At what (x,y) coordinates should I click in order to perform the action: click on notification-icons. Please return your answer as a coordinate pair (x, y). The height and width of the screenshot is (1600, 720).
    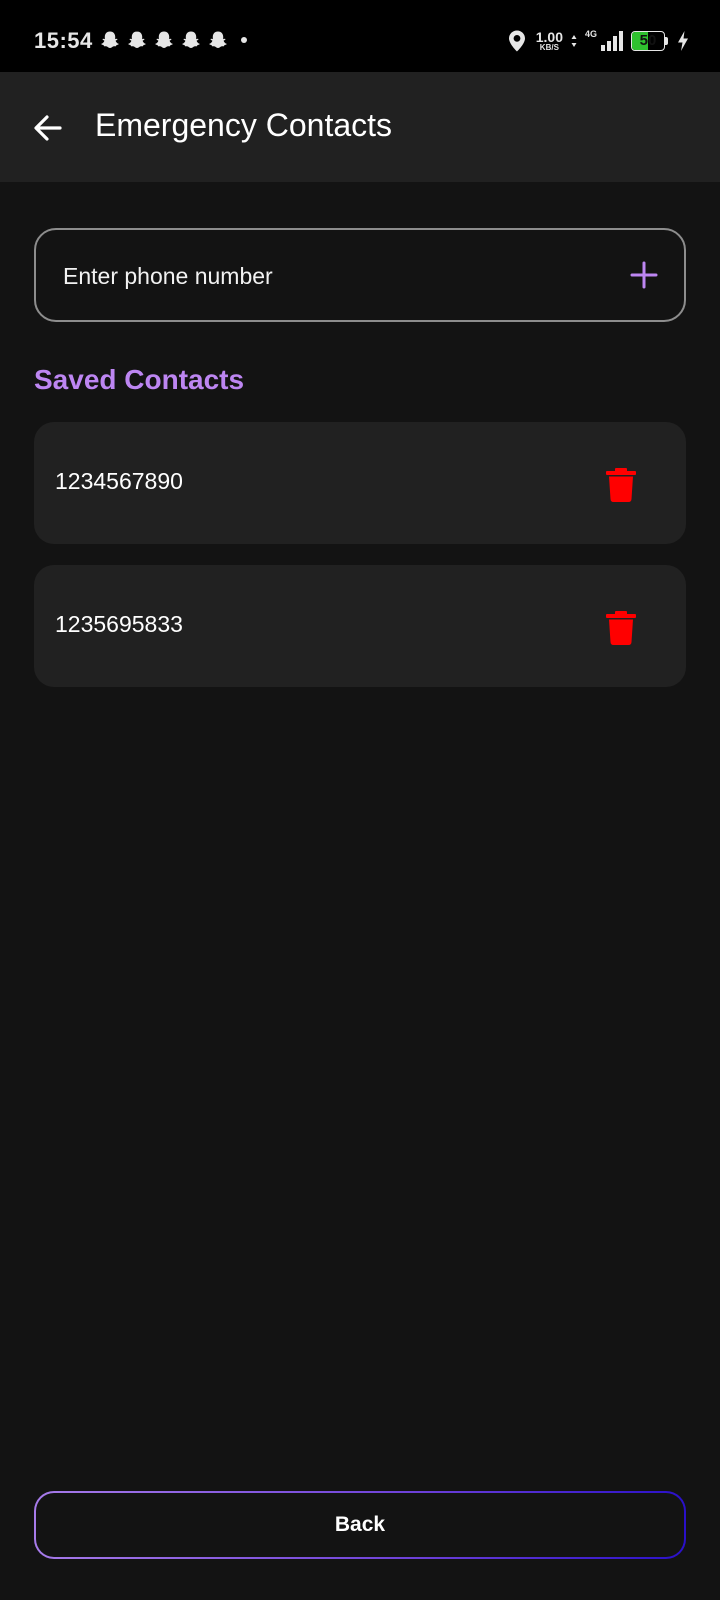
    Looking at the image, I should click on (173, 40).